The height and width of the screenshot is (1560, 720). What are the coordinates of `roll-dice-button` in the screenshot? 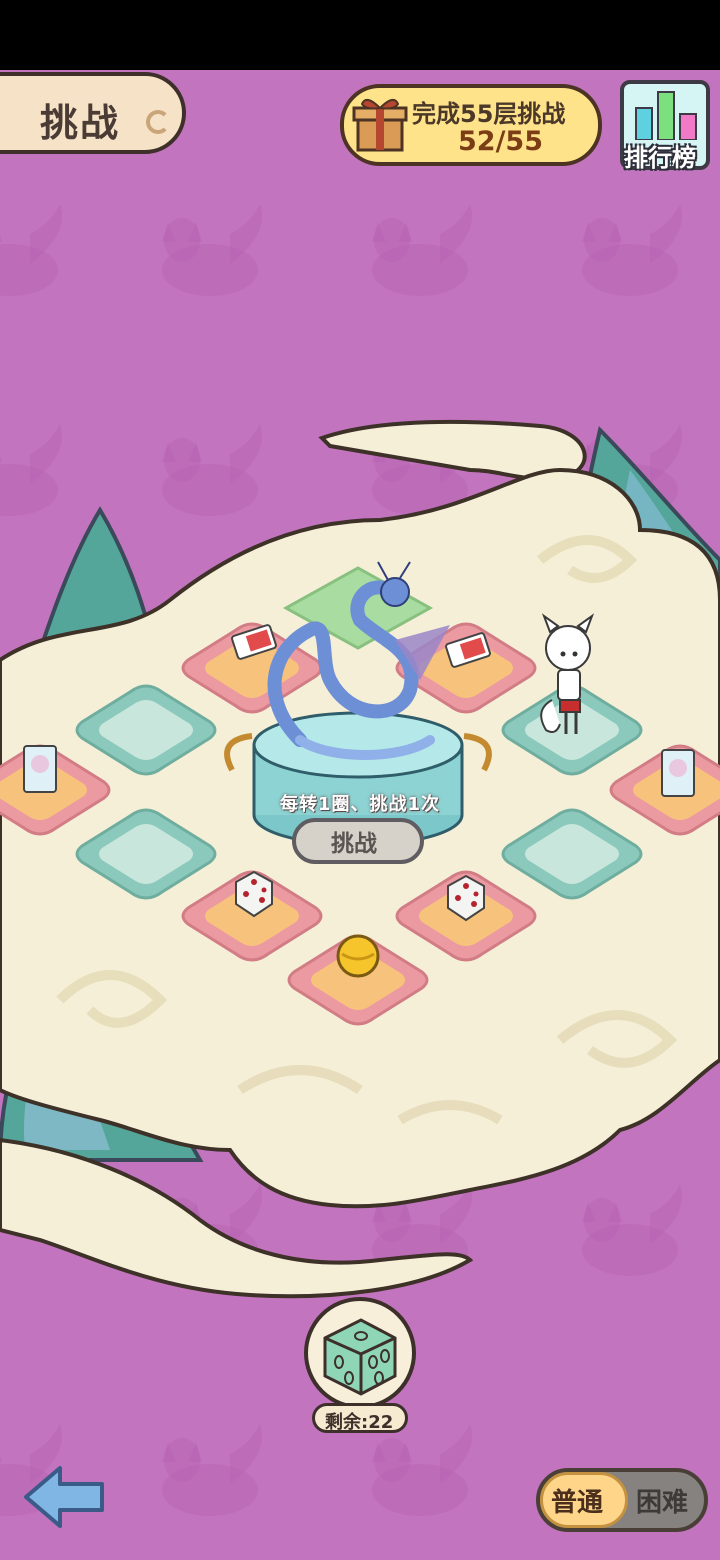 It's located at (360, 1353).